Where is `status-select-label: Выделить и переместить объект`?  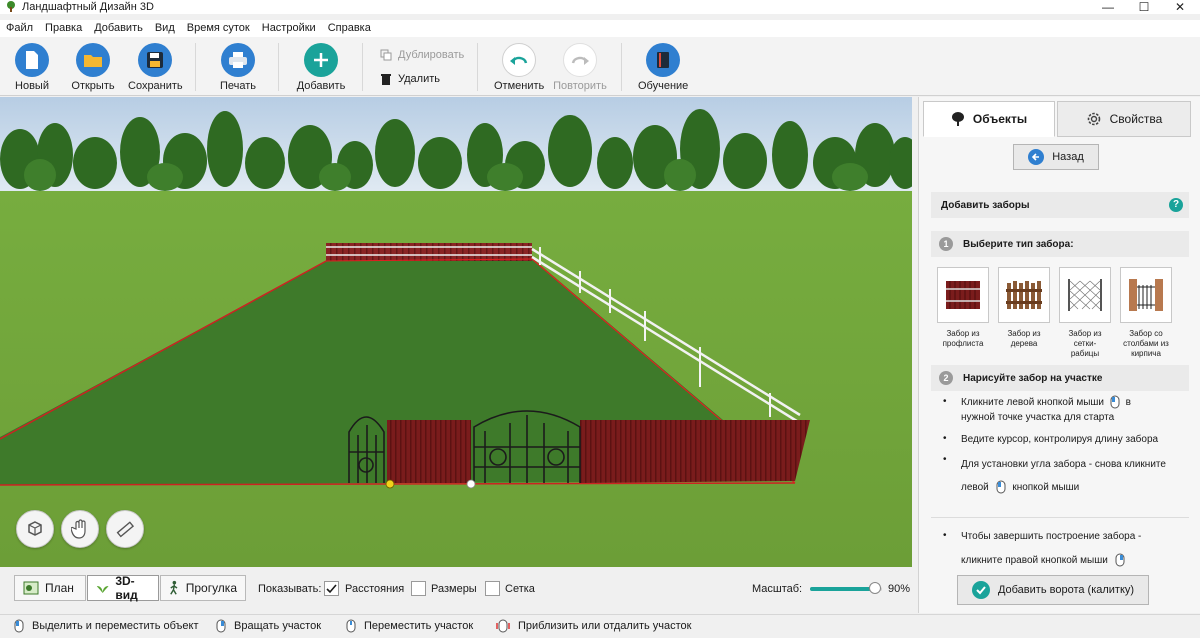
status-select-label: Выделить и переместить объект is located at coordinates (115, 626).